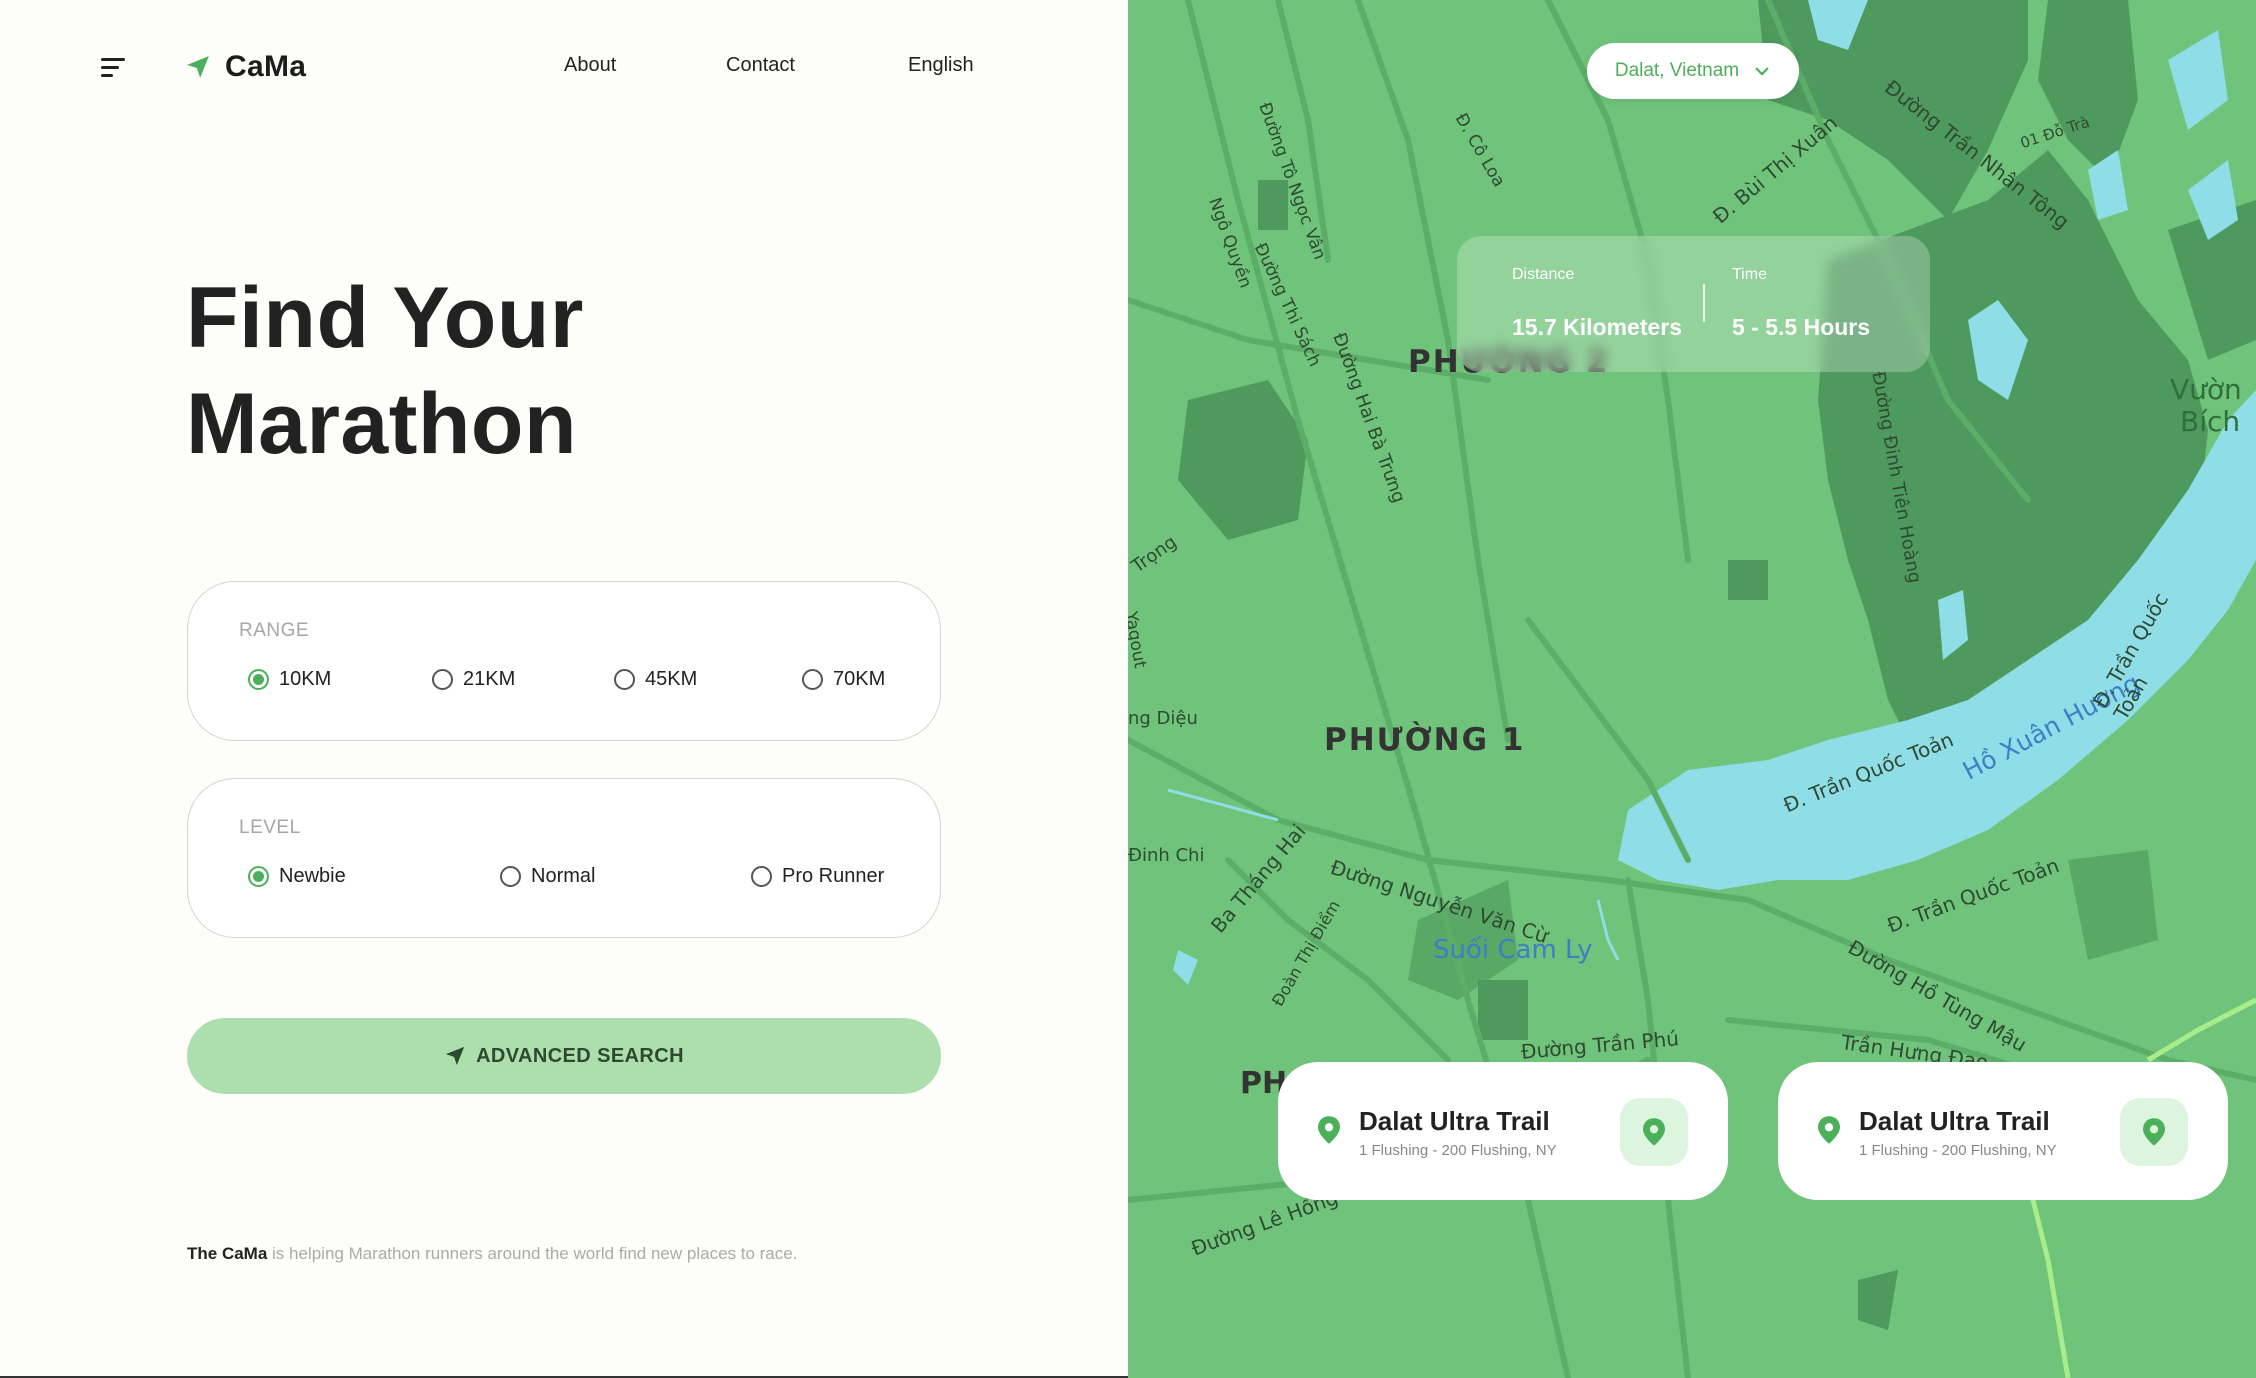 The height and width of the screenshot is (1378, 2256). I want to click on range-option-10km: 10KM, so click(289, 679).